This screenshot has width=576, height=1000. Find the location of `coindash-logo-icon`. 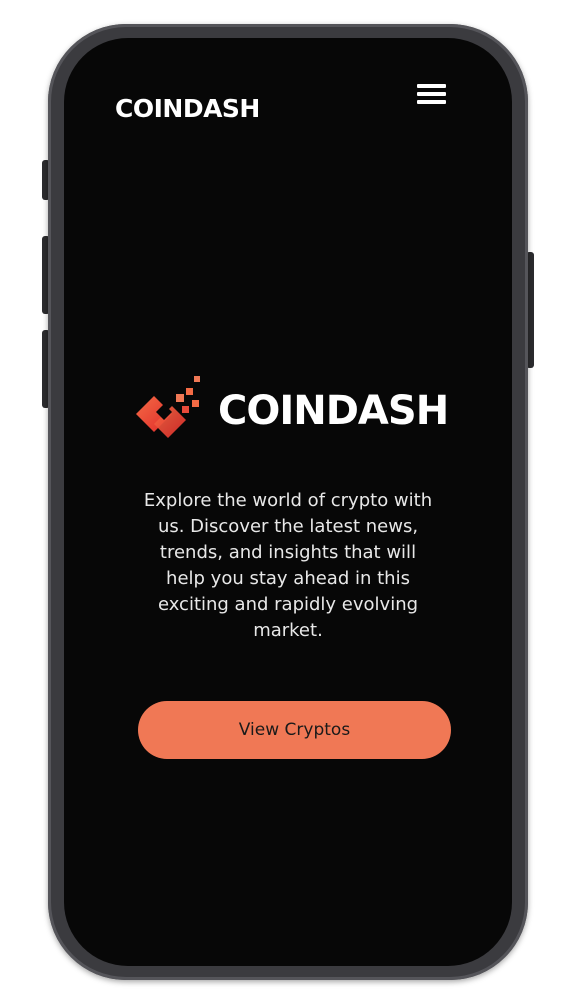

coindash-logo-icon is located at coordinates (168, 407).